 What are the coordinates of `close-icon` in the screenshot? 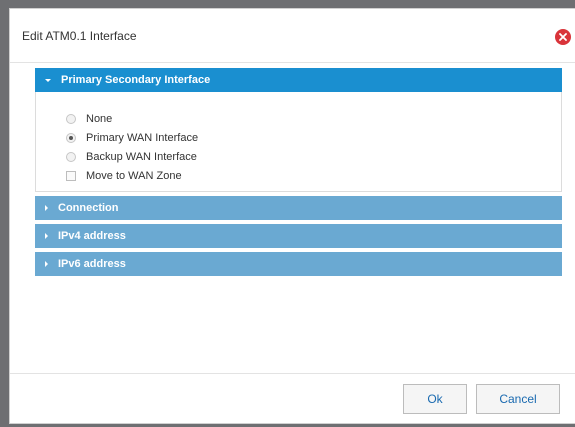 It's located at (563, 37).